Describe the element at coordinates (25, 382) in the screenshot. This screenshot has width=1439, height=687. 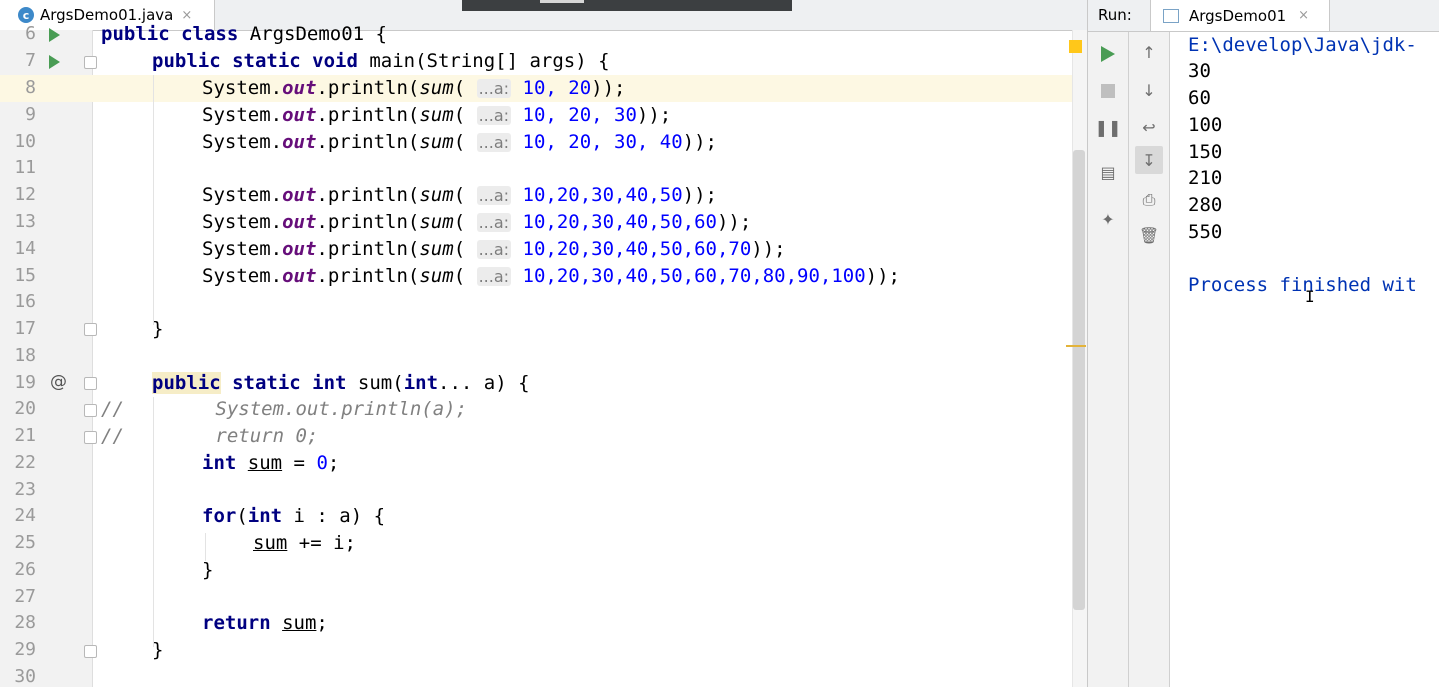
I see `line-number: 19` at that location.